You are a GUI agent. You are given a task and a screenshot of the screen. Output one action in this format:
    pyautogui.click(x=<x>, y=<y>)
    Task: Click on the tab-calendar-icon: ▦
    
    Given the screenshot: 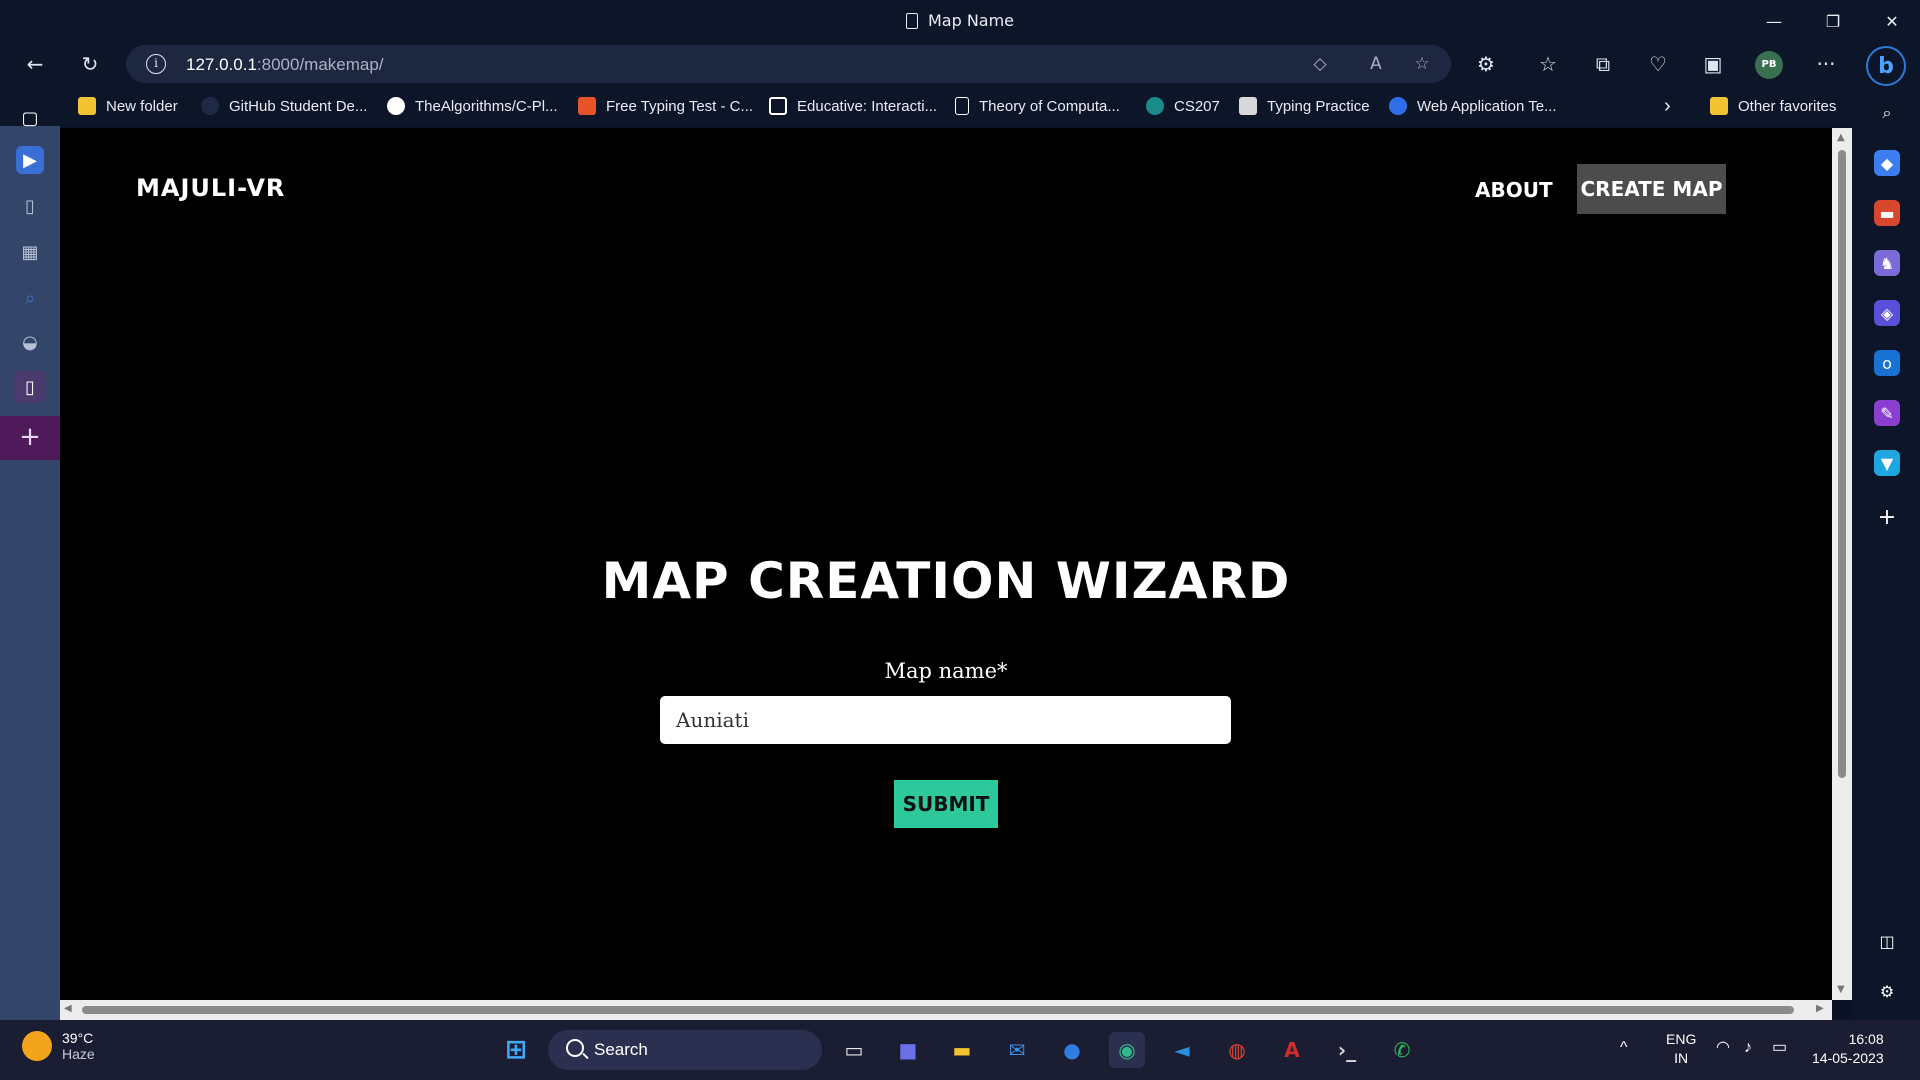 What is the action you would take?
    pyautogui.click(x=30, y=252)
    